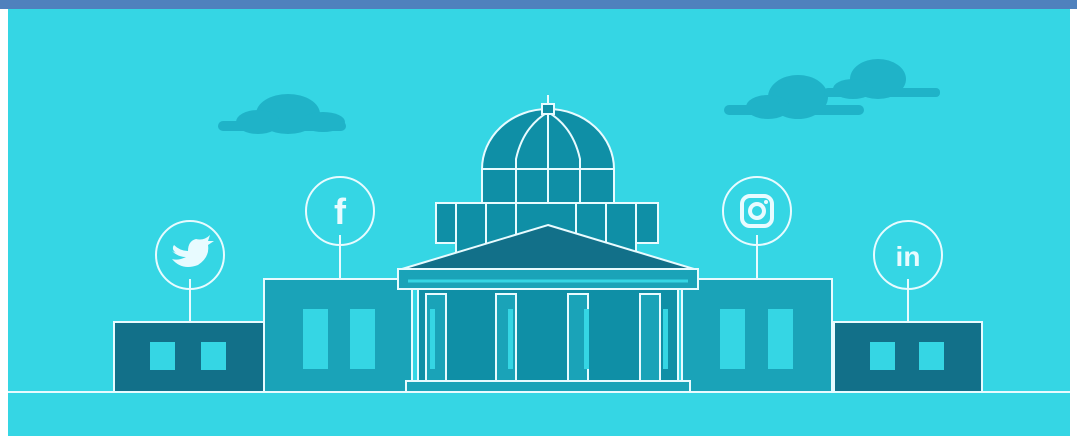 Image resolution: width=1077 pixels, height=441 pixels. I want to click on right-low-wing, so click(908, 357).